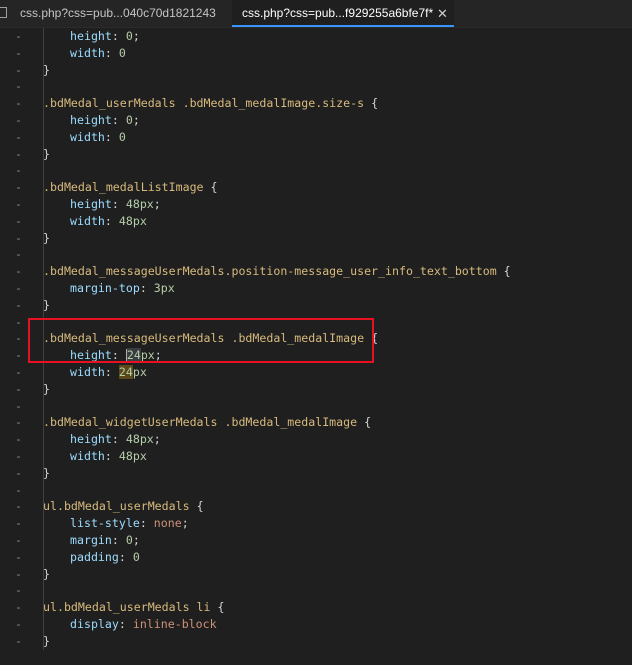  Describe the element at coordinates (94, 624) in the screenshot. I see `css-property: display` at that location.